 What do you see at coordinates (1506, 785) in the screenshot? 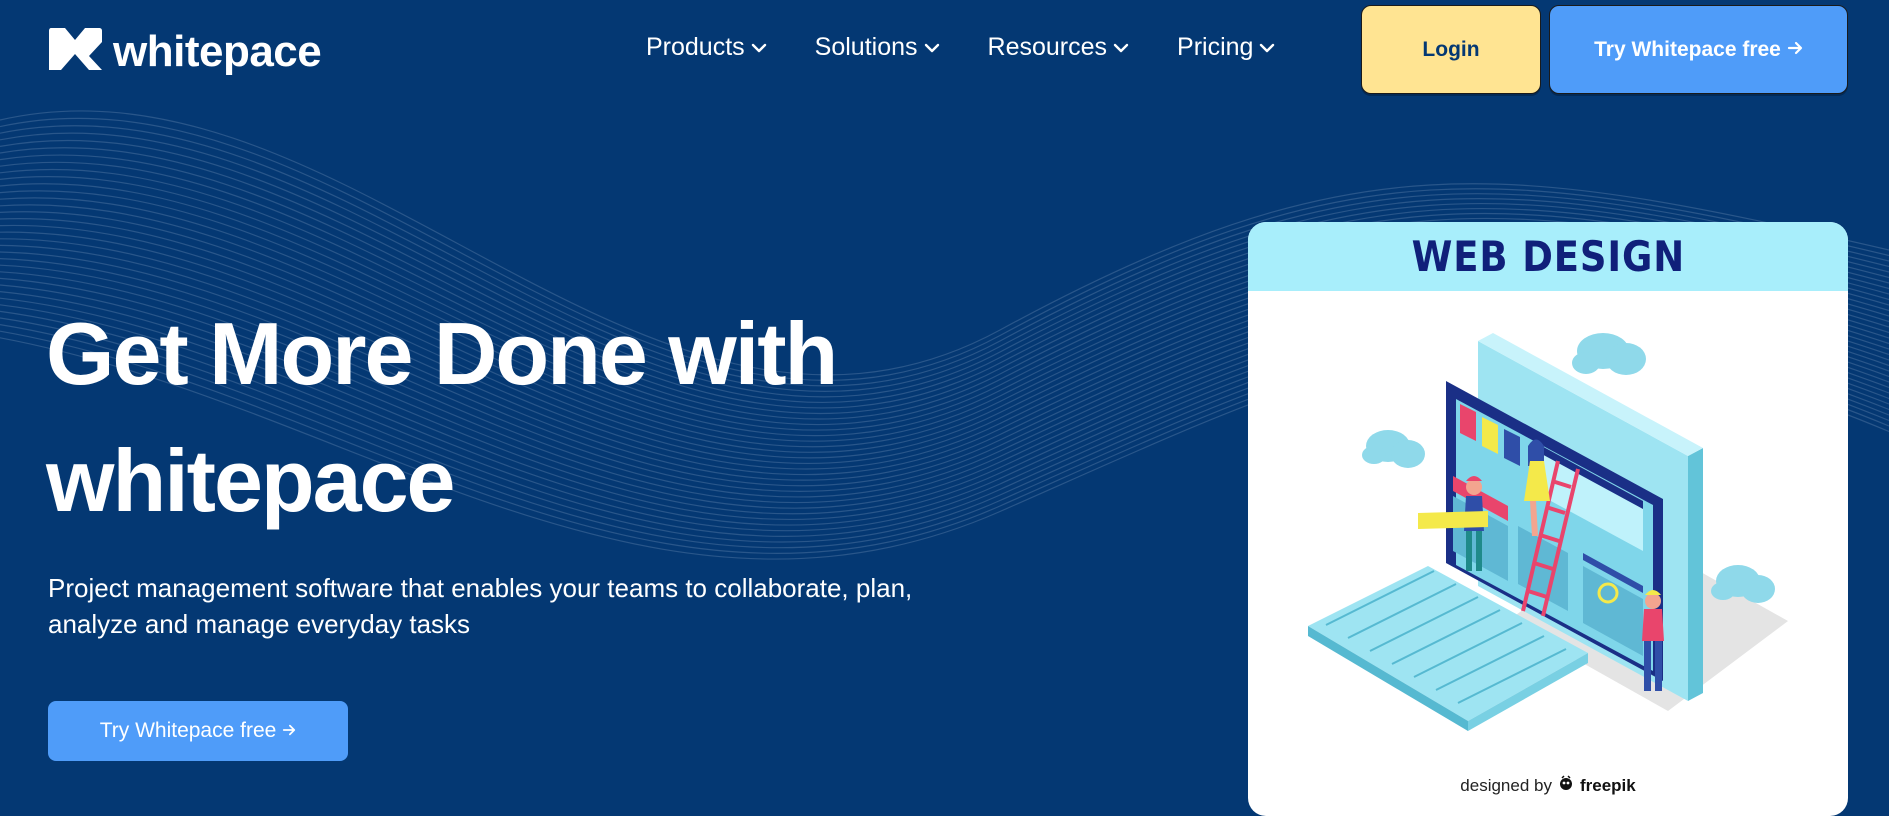
I see `credit-prefix: designed by` at bounding box center [1506, 785].